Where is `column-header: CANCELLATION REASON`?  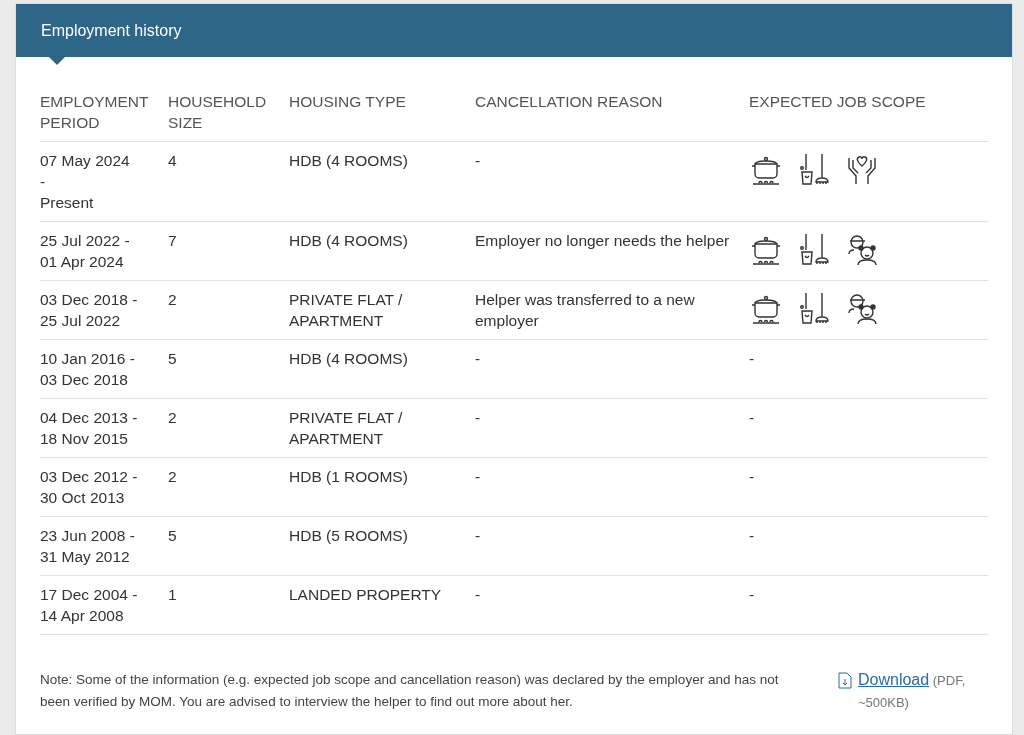 column-header: CANCELLATION REASON is located at coordinates (612, 116).